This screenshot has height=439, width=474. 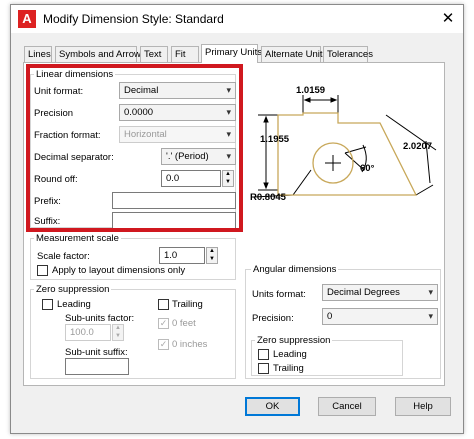 What do you see at coordinates (63, 256) in the screenshot?
I see `scale-factor-label: Scale factor:` at bounding box center [63, 256].